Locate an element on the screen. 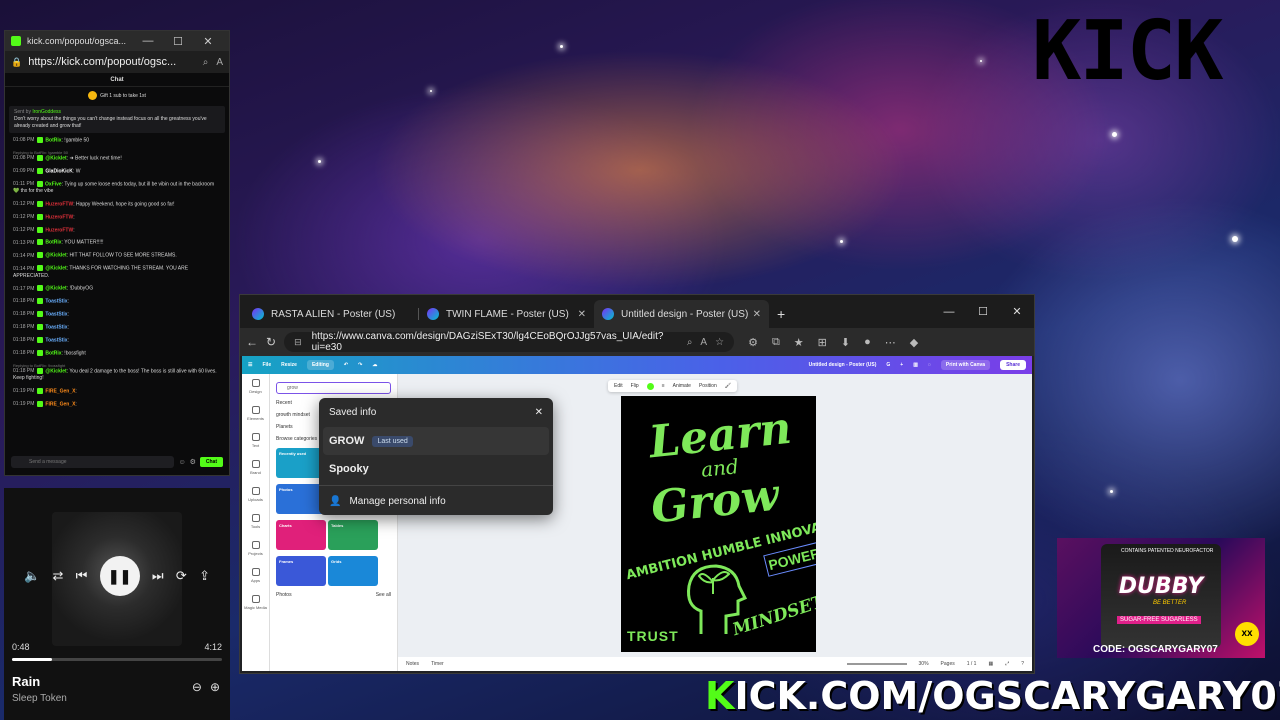  progress-bar is located at coordinates (117, 659).